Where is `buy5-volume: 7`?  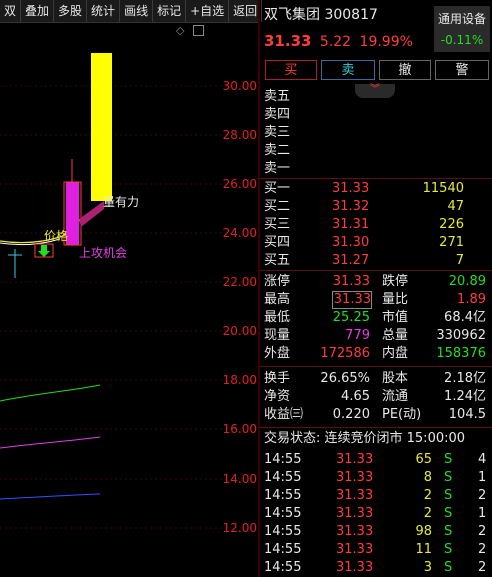
buy5-volume: 7 is located at coordinates (459, 260).